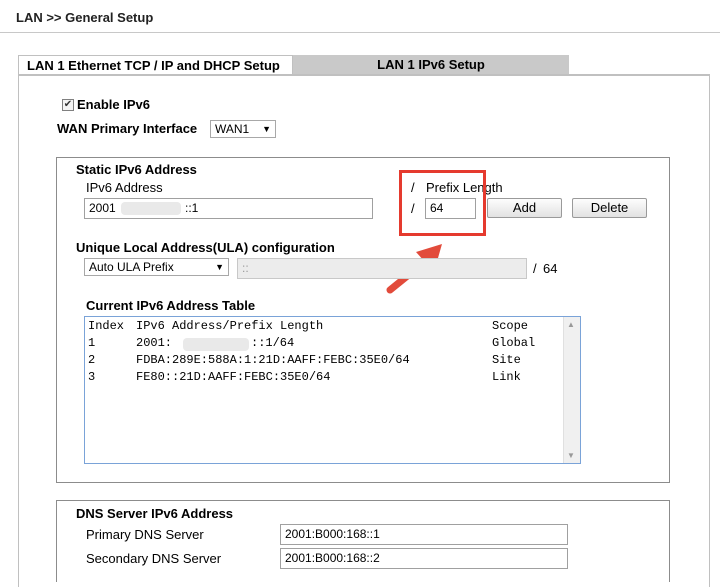 Image resolution: width=720 pixels, height=587 pixels. Describe the element at coordinates (92, 377) in the screenshot. I see `row3-index: 3` at that location.